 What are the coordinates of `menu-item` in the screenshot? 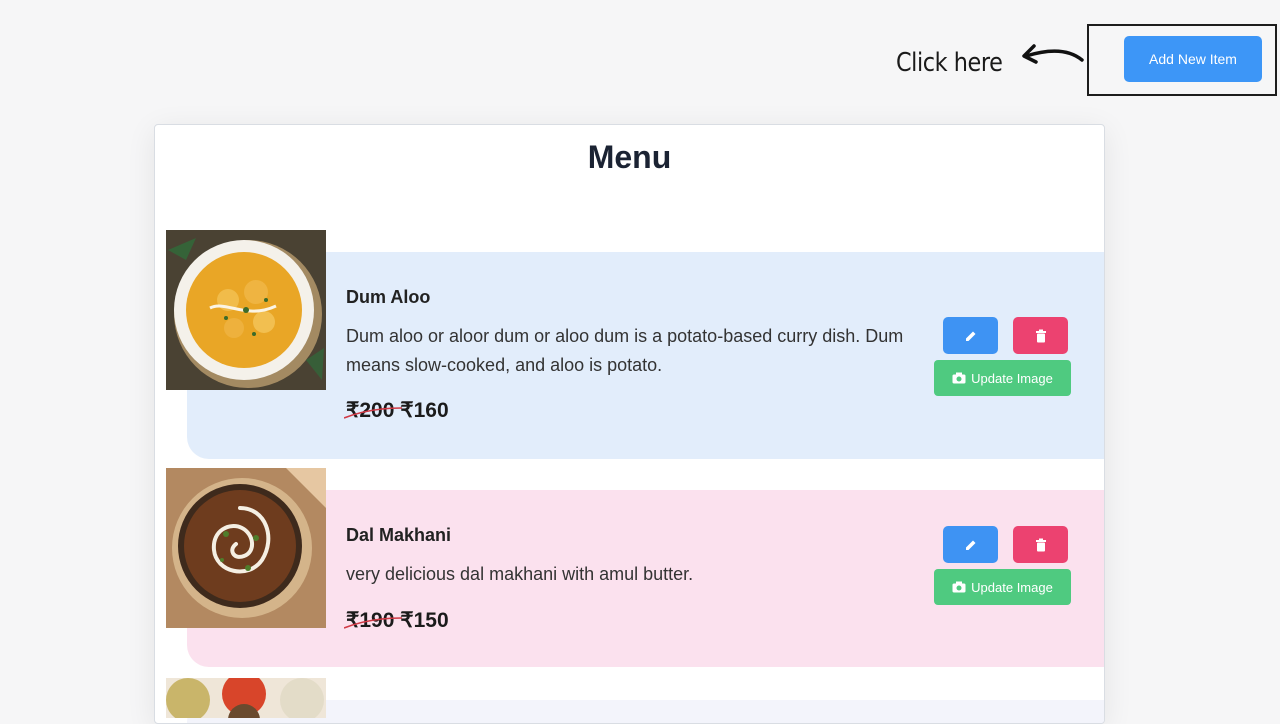 It's located at (629, 700).